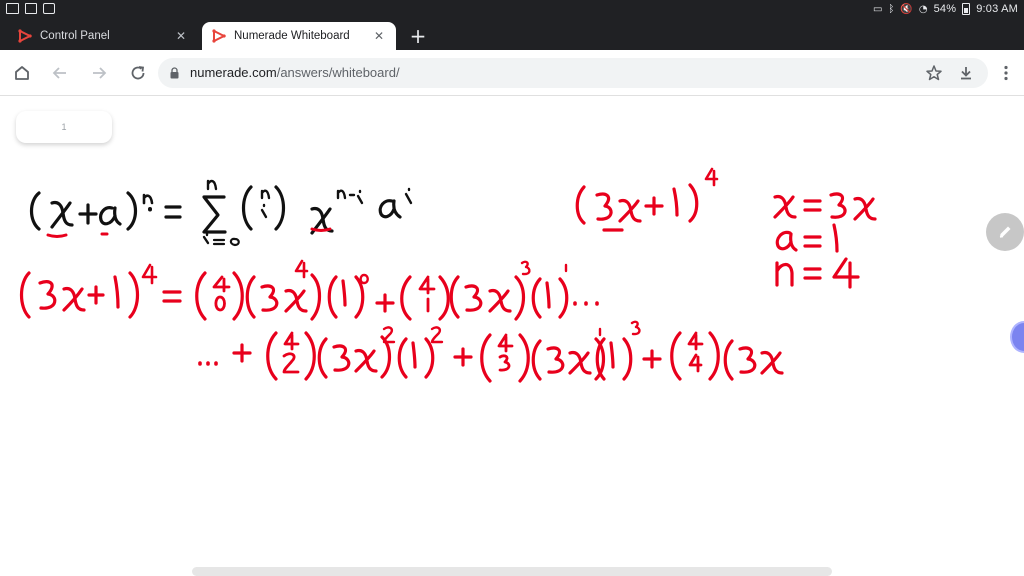 Image resolution: width=1024 pixels, height=576 pixels. What do you see at coordinates (221, 213) in the screenshot?
I see `binomial-theorem-formula` at bounding box center [221, 213].